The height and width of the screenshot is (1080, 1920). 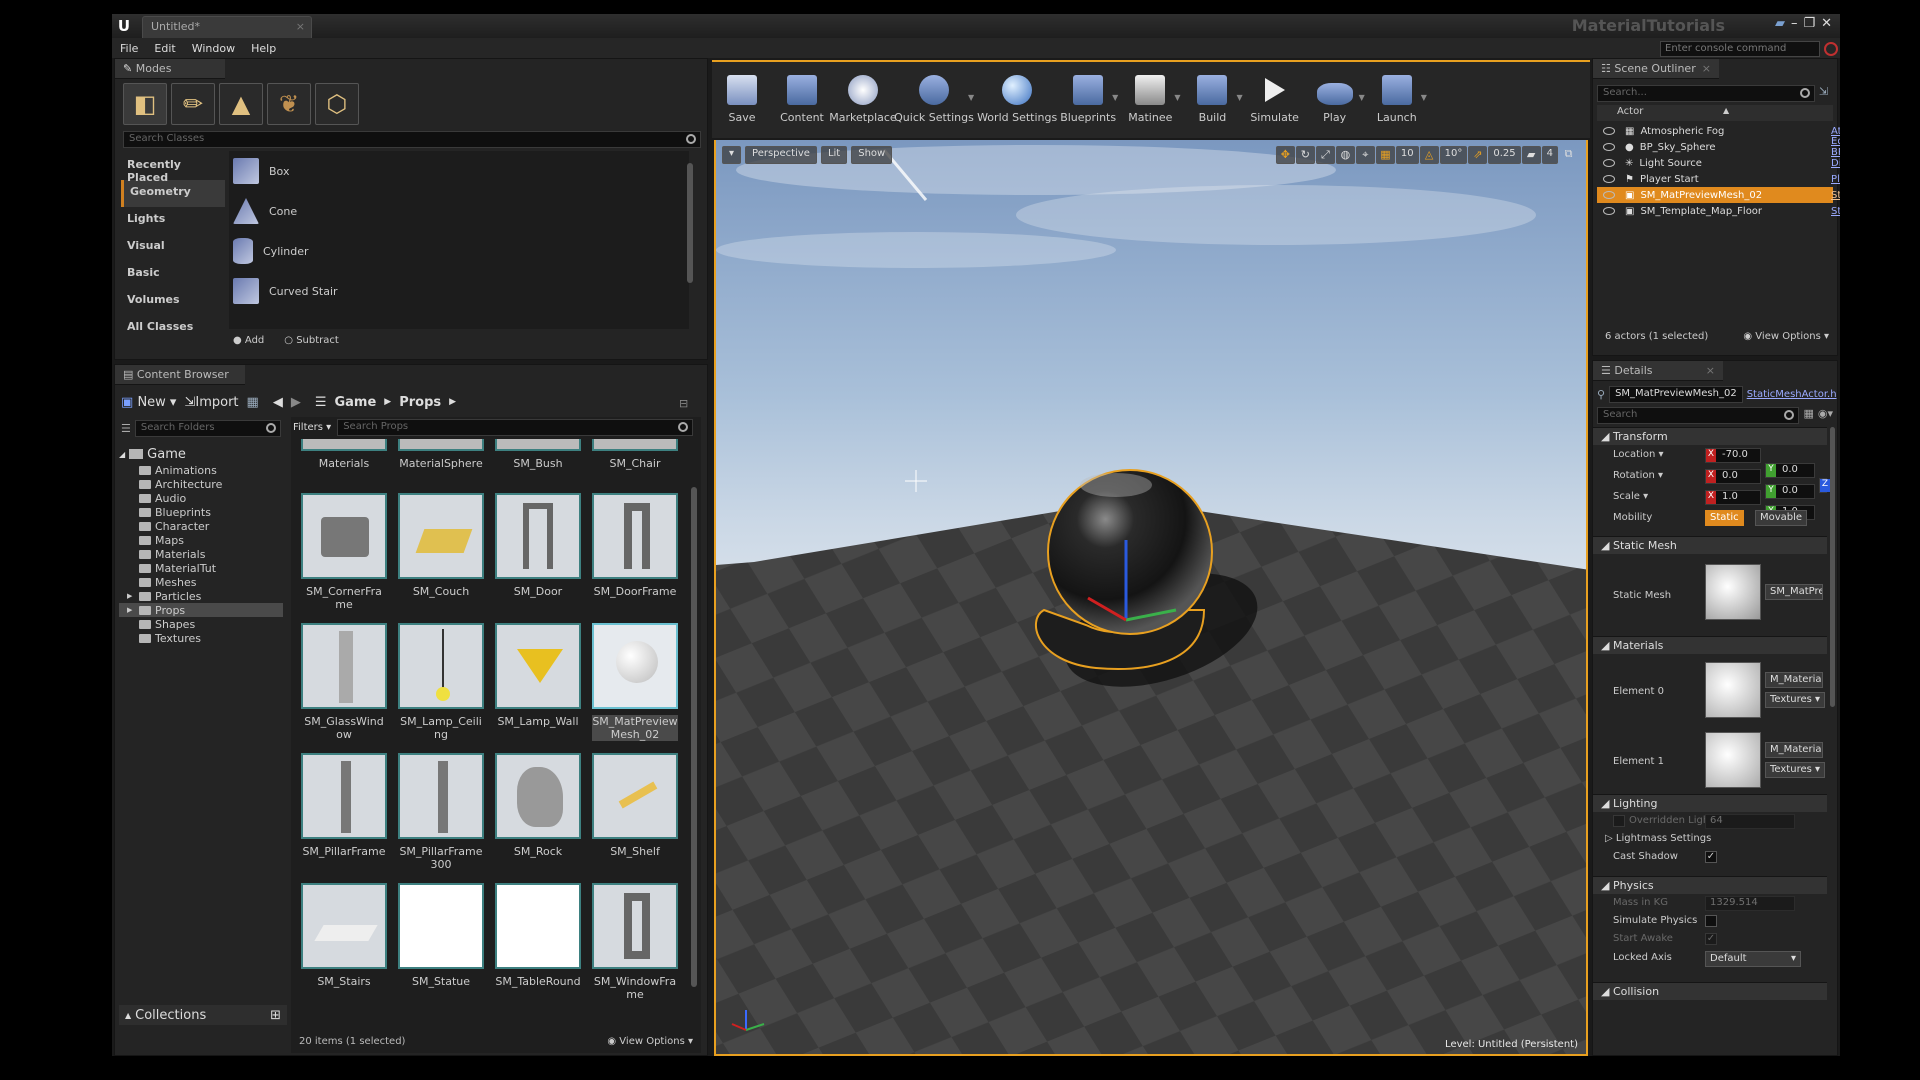 I want to click on asset-tile: SM_Chair, so click(x=635, y=454).